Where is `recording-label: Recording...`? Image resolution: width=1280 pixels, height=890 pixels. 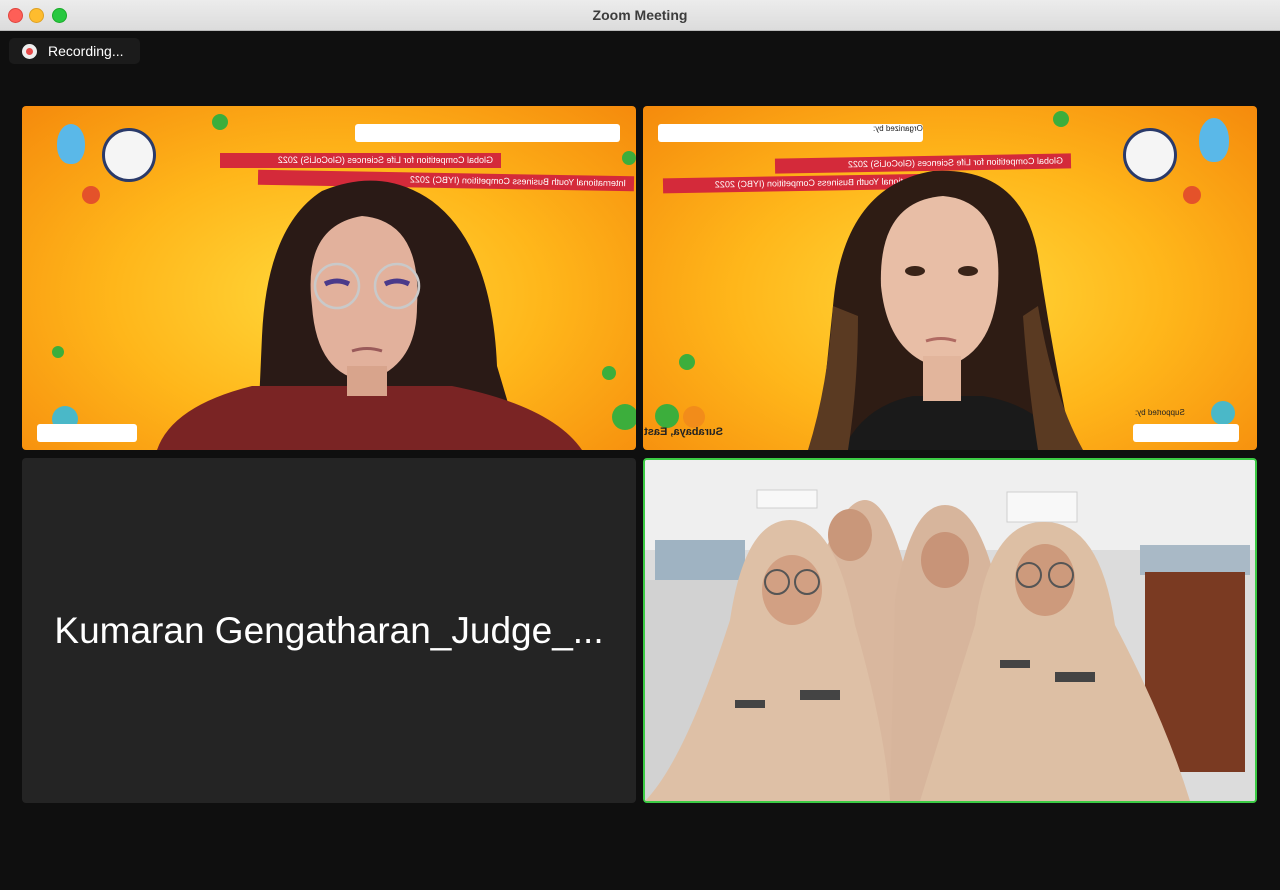
recording-label: Recording... is located at coordinates (86, 51).